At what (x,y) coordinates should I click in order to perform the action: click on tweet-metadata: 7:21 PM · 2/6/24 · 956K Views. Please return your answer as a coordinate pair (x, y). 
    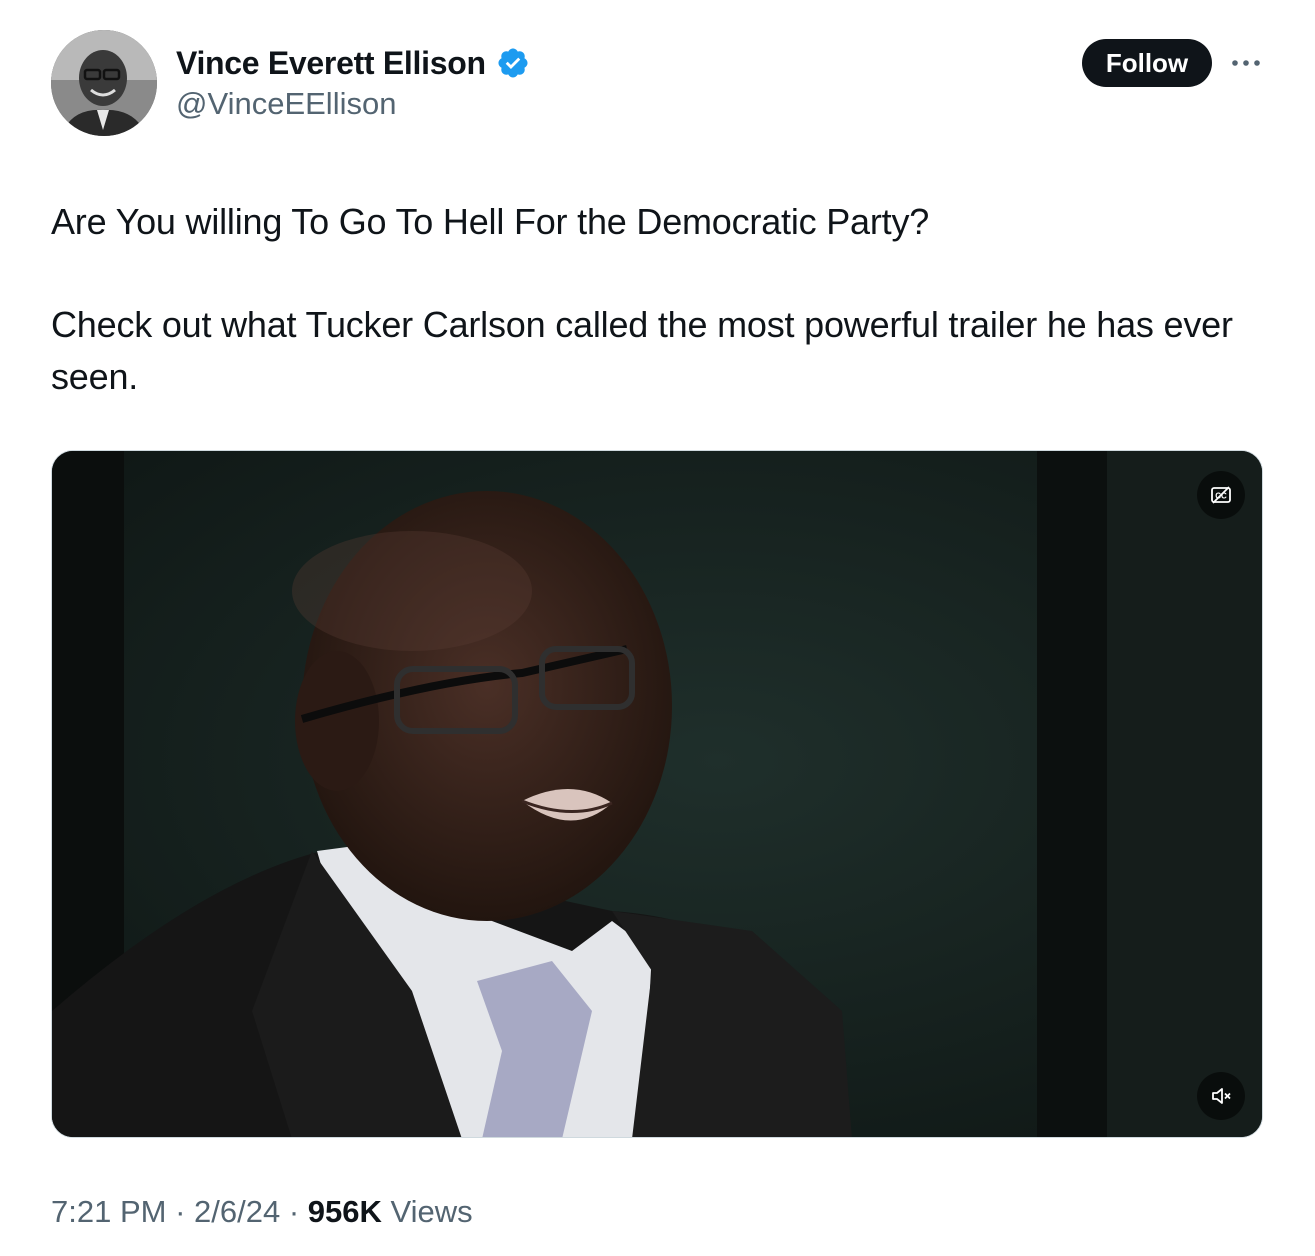
    Looking at the image, I should click on (262, 1212).